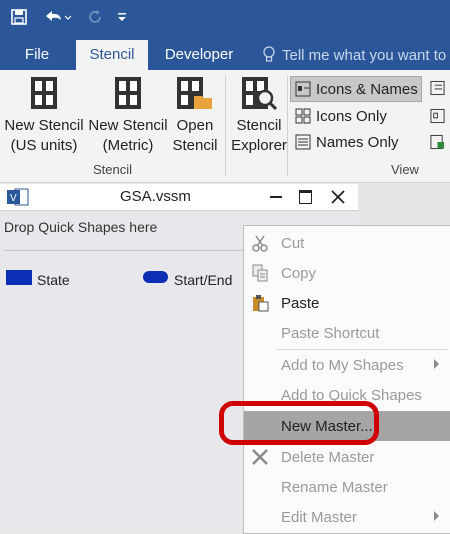 This screenshot has width=450, height=534. I want to click on copy-icon, so click(260, 273).